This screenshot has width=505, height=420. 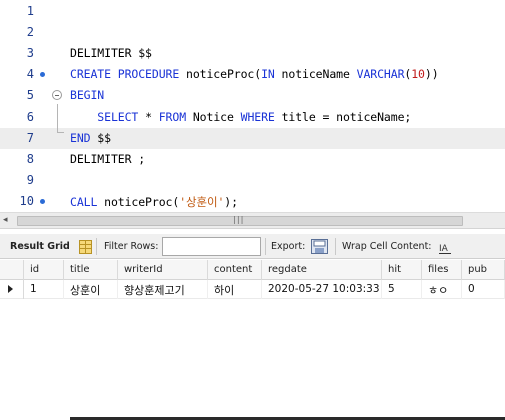 What do you see at coordinates (163, 270) in the screenshot?
I see `column-header-writerid: writerId` at bounding box center [163, 270].